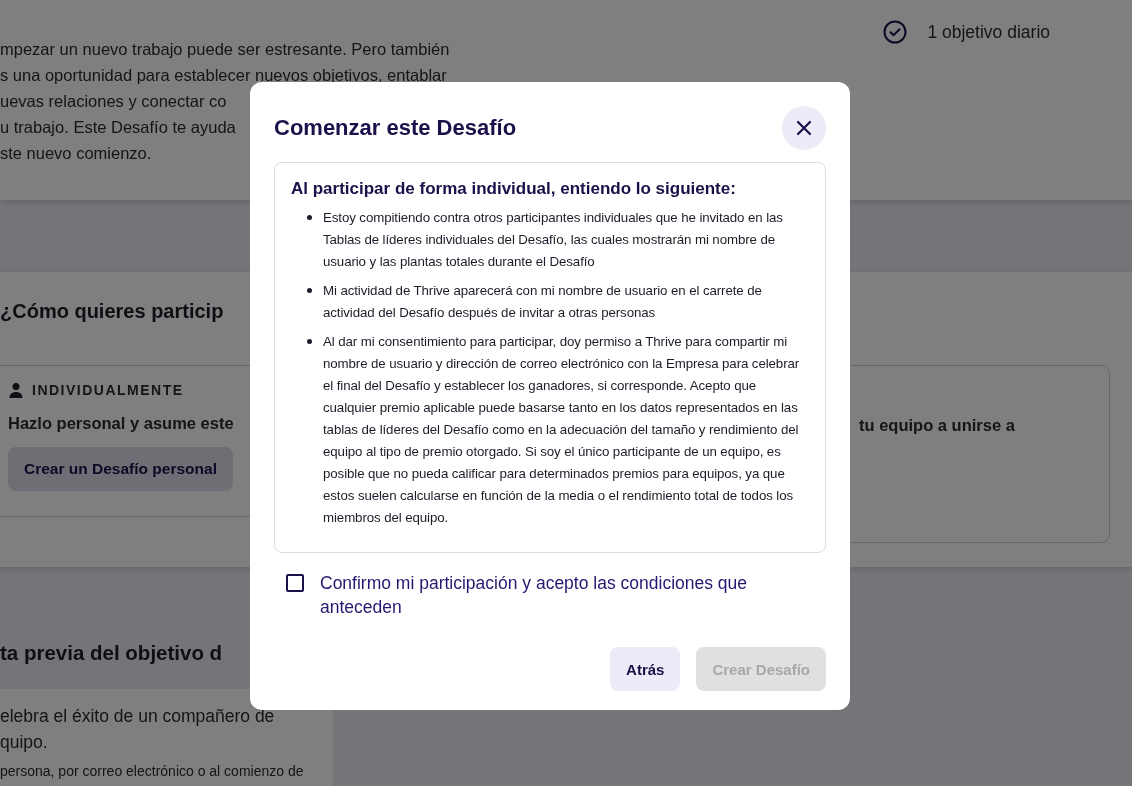  I want to click on check-circle-icon, so click(895, 32).